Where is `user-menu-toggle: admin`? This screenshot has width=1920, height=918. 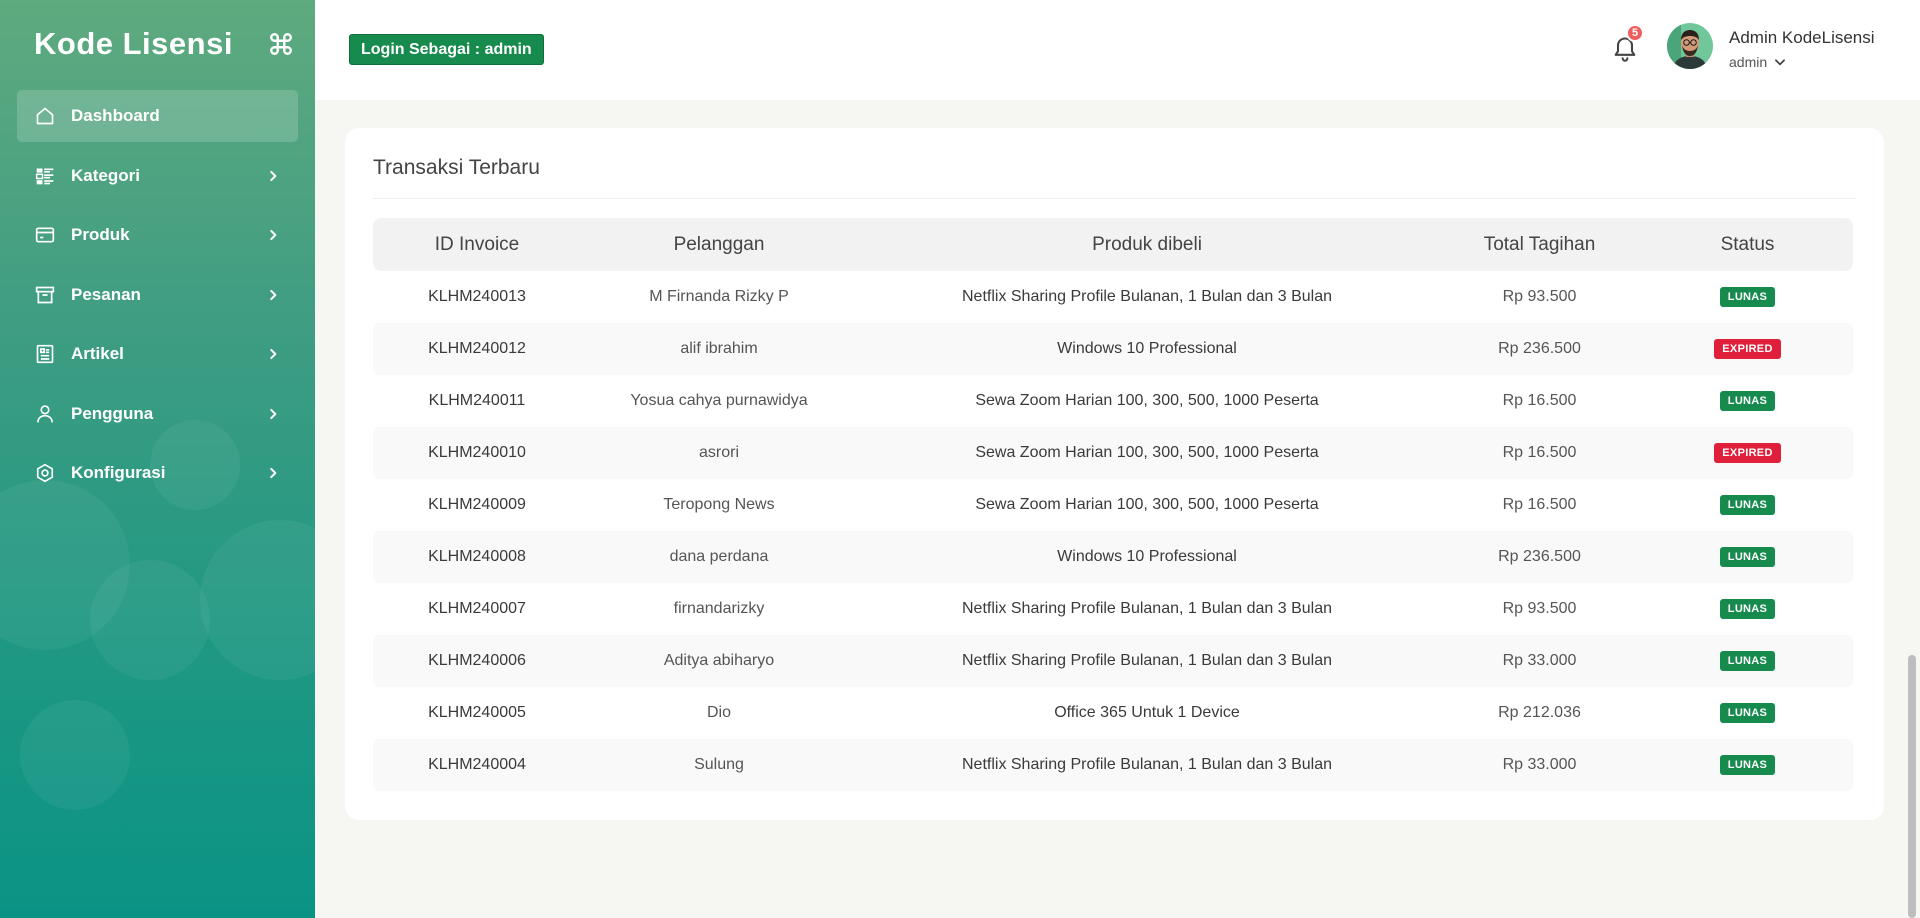 user-menu-toggle: admin is located at coordinates (1758, 62).